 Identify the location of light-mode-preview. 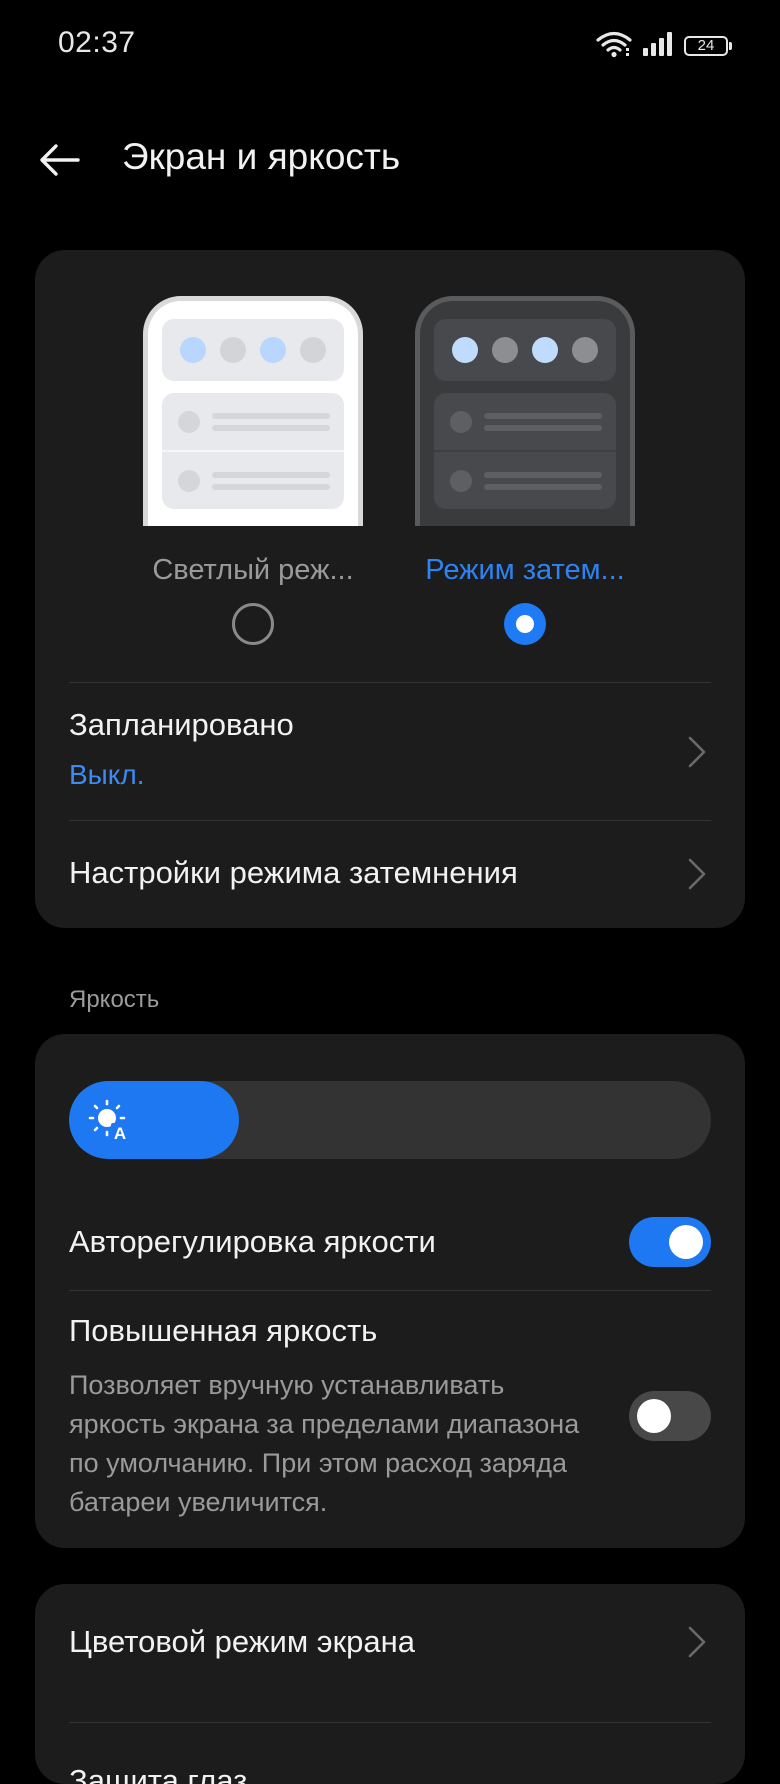
(253, 411).